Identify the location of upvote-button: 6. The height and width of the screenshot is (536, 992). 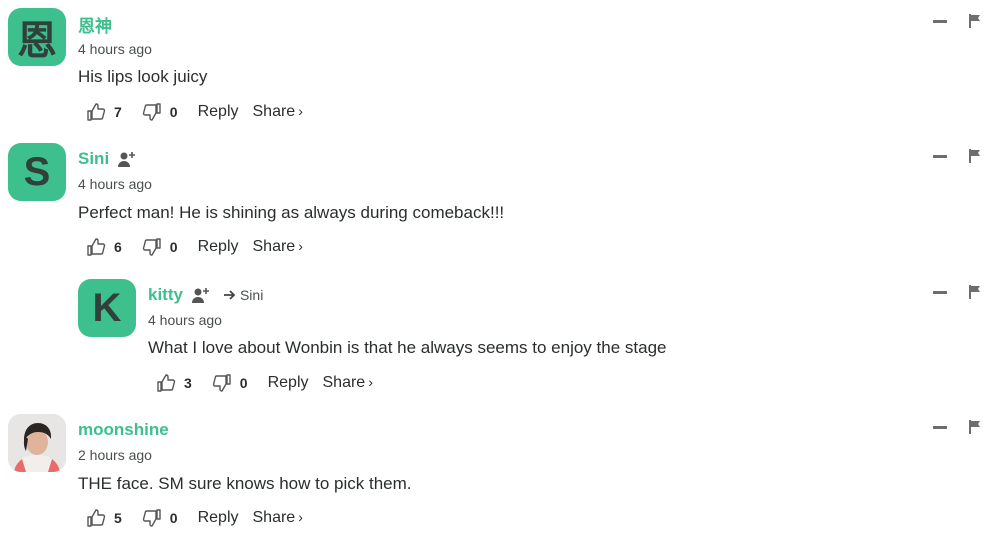
(104, 247).